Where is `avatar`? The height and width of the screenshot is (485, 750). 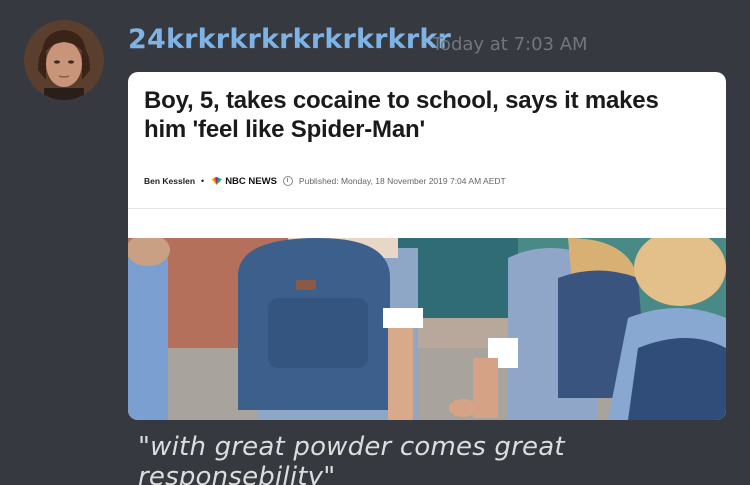 avatar is located at coordinates (64, 60).